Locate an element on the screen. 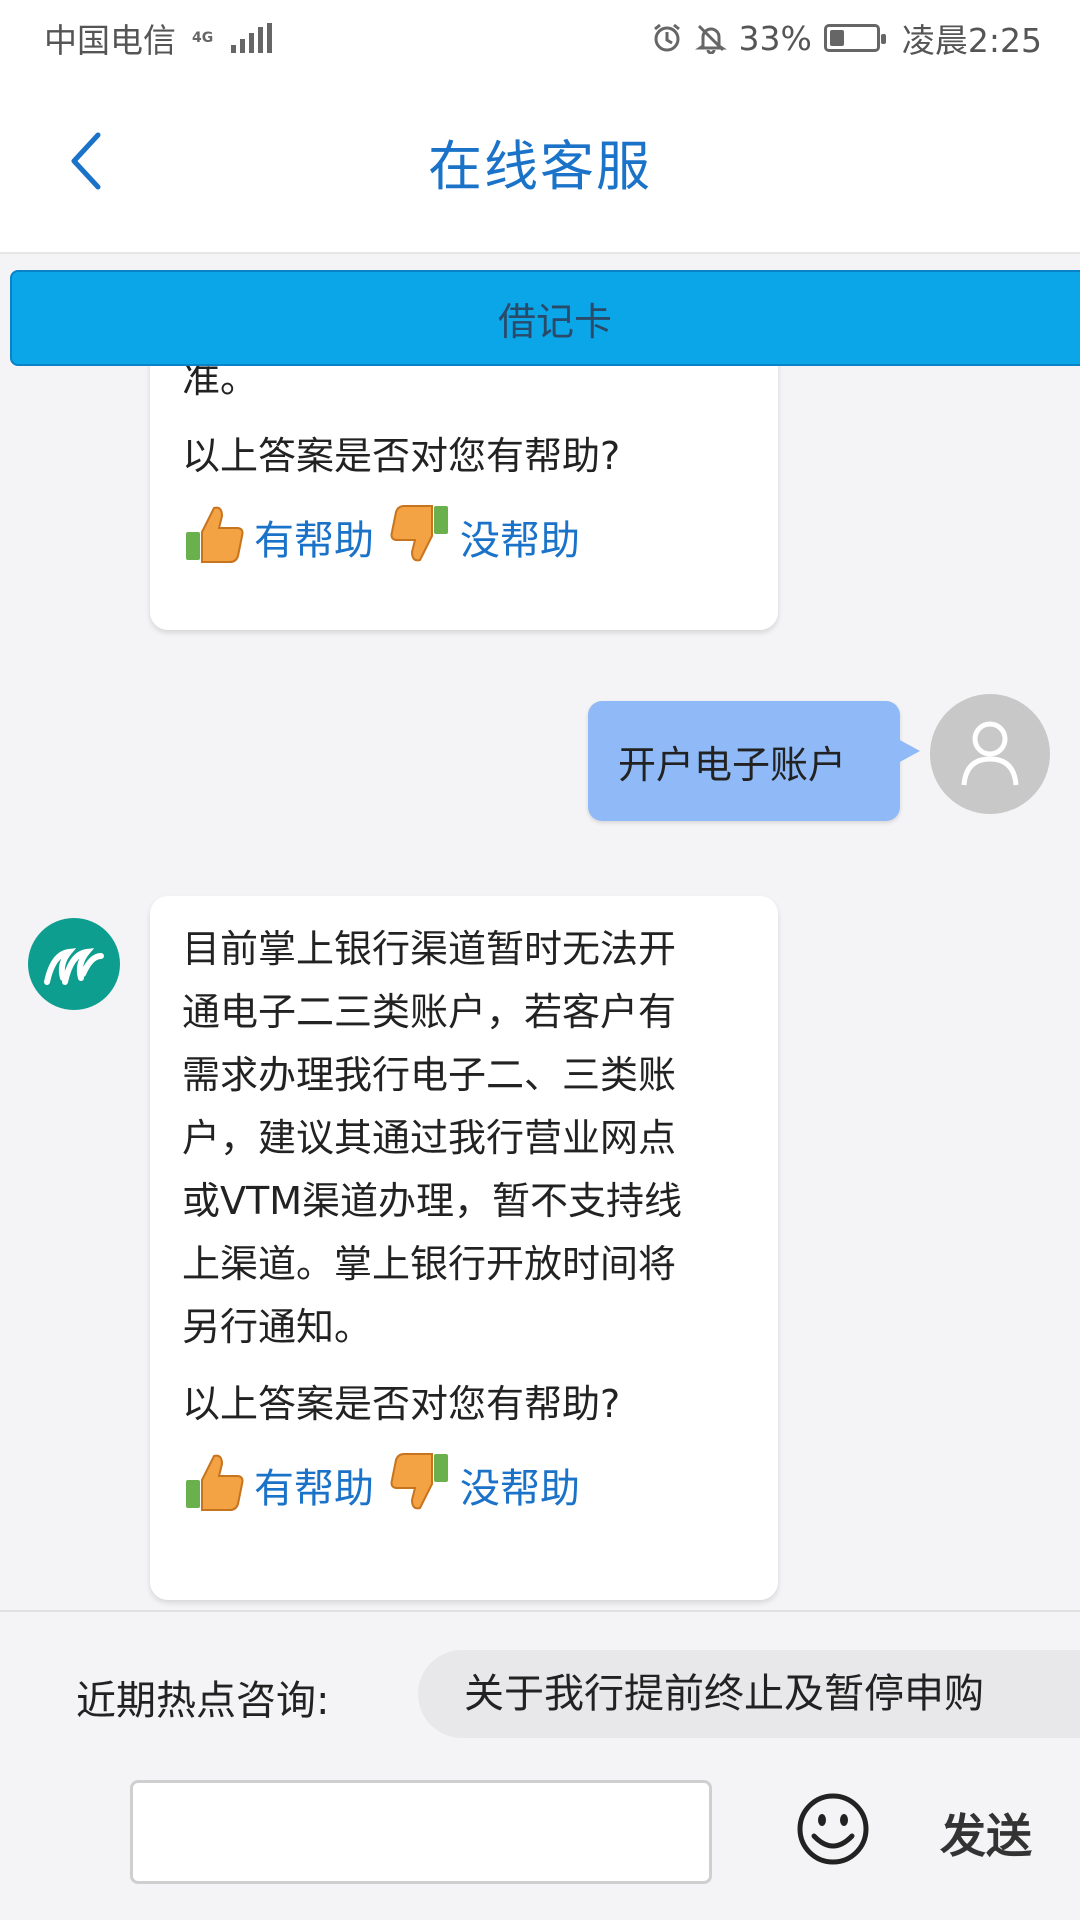  bank-logo-icon is located at coordinates (74, 966).